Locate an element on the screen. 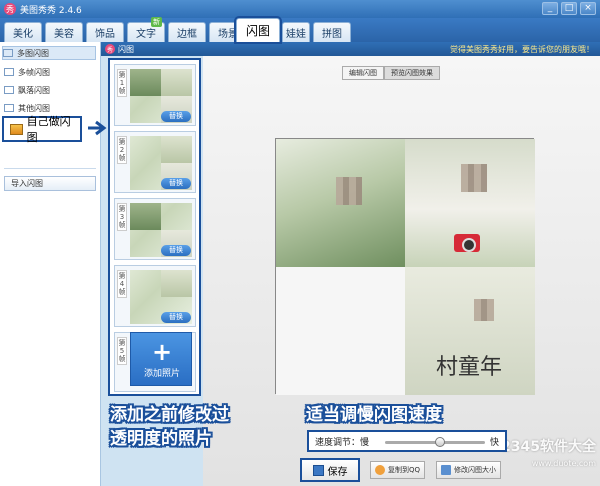 The image size is (600, 486). copy-to-qq-button: 复制到QQ is located at coordinates (398, 470).